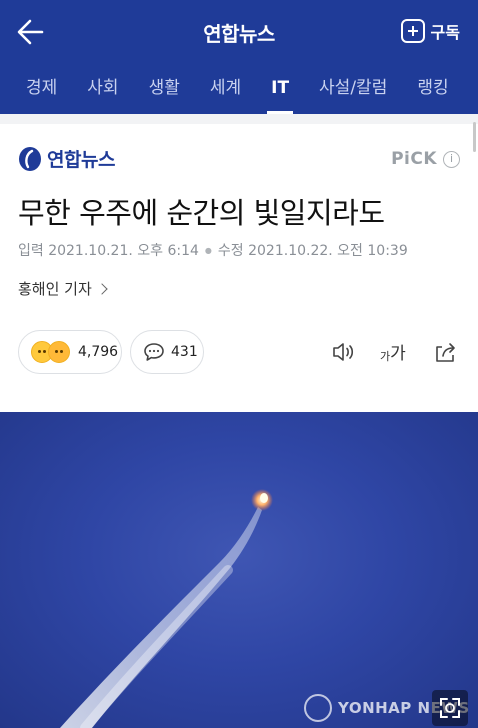  I want to click on scrollbar, so click(474, 137).